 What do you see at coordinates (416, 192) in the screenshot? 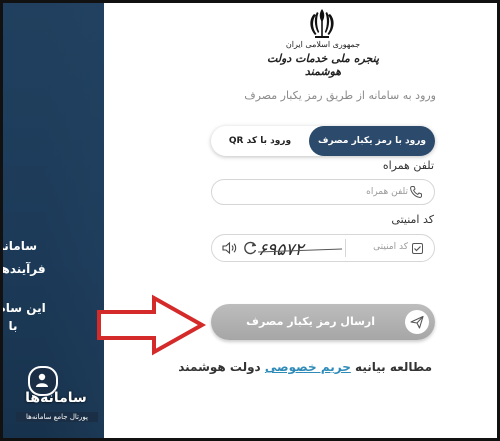
I see `phone-icon` at bounding box center [416, 192].